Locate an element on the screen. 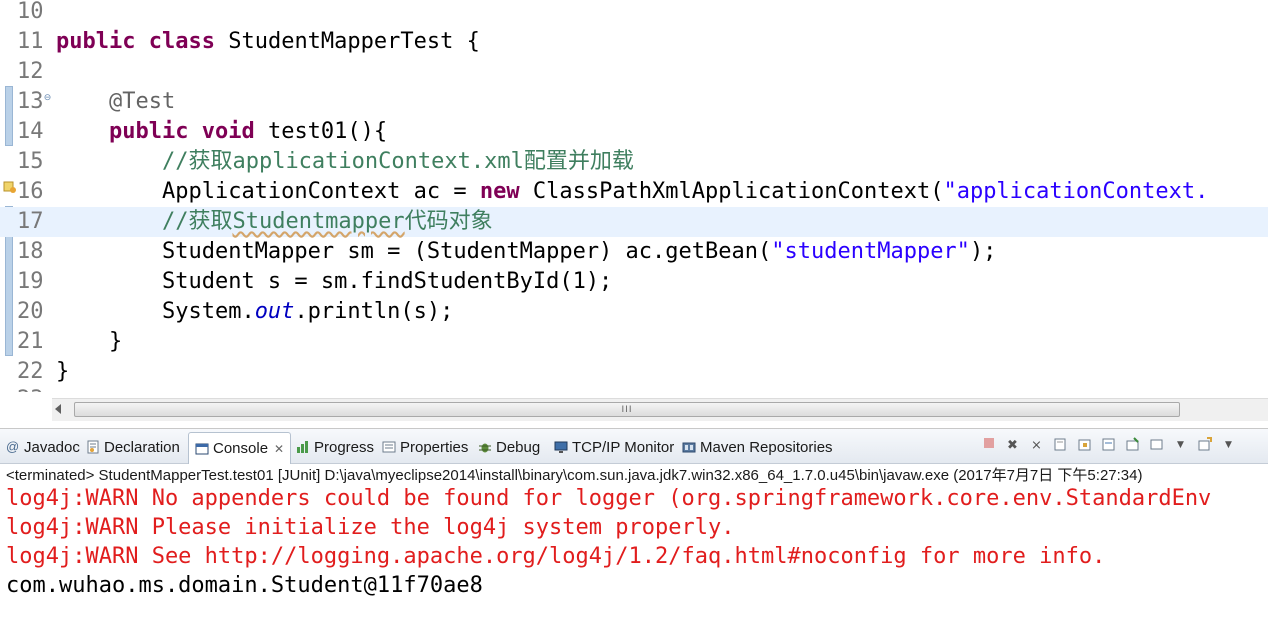  editor-line: 15 //获取applicationContext.xml配置并加载 is located at coordinates (634, 162).